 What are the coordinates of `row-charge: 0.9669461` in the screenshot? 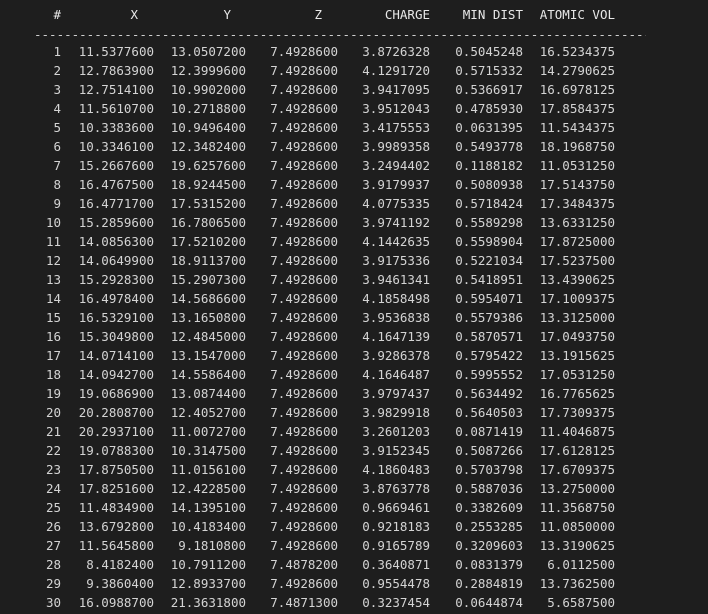 It's located at (396, 507).